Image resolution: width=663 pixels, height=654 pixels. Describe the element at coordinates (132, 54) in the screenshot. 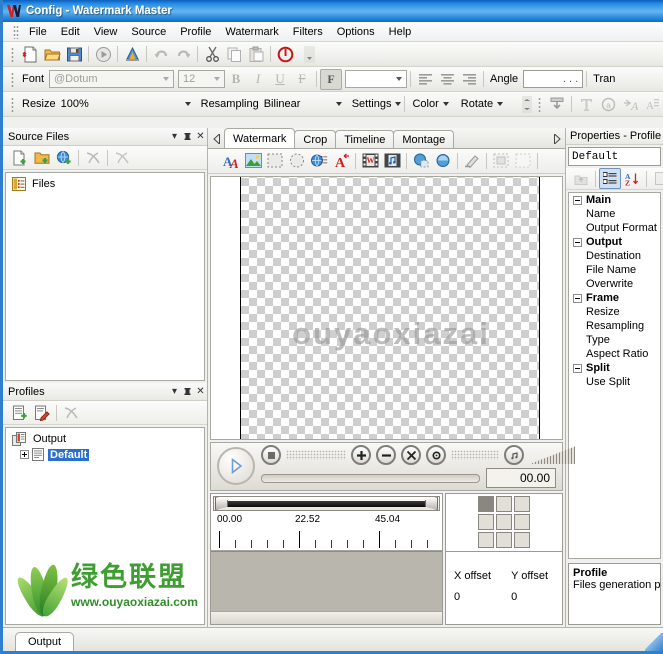

I see `convert-icon` at that location.